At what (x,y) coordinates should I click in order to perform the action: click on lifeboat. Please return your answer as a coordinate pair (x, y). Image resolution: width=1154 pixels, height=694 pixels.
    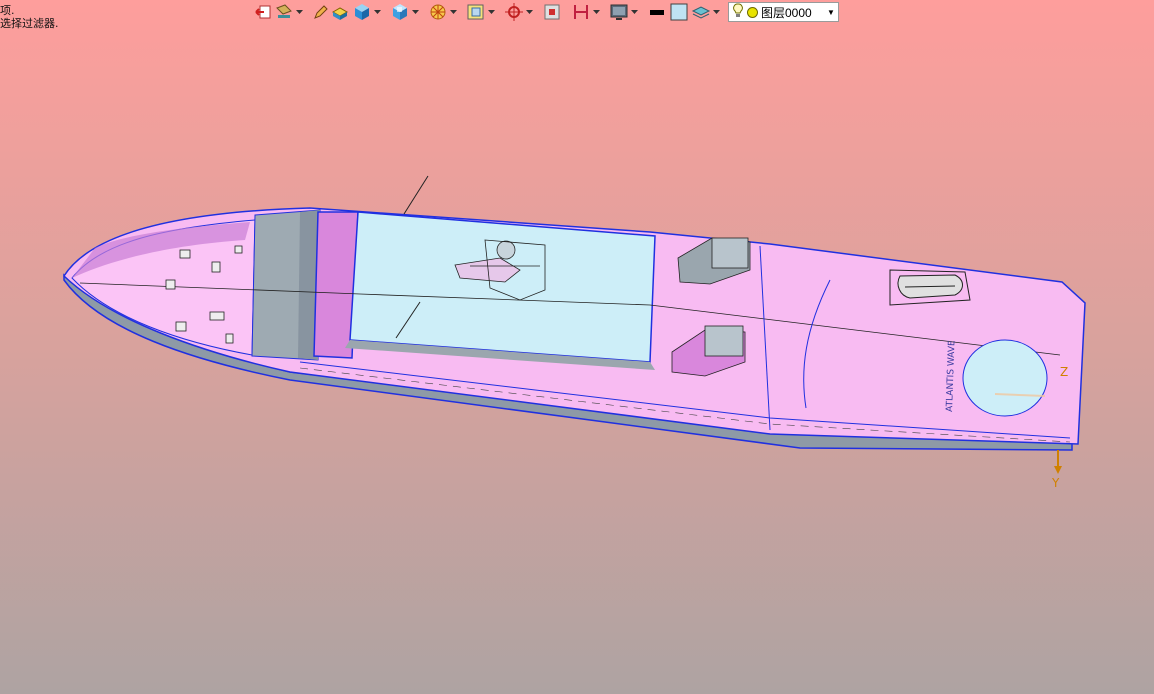
    Looking at the image, I should click on (930, 287).